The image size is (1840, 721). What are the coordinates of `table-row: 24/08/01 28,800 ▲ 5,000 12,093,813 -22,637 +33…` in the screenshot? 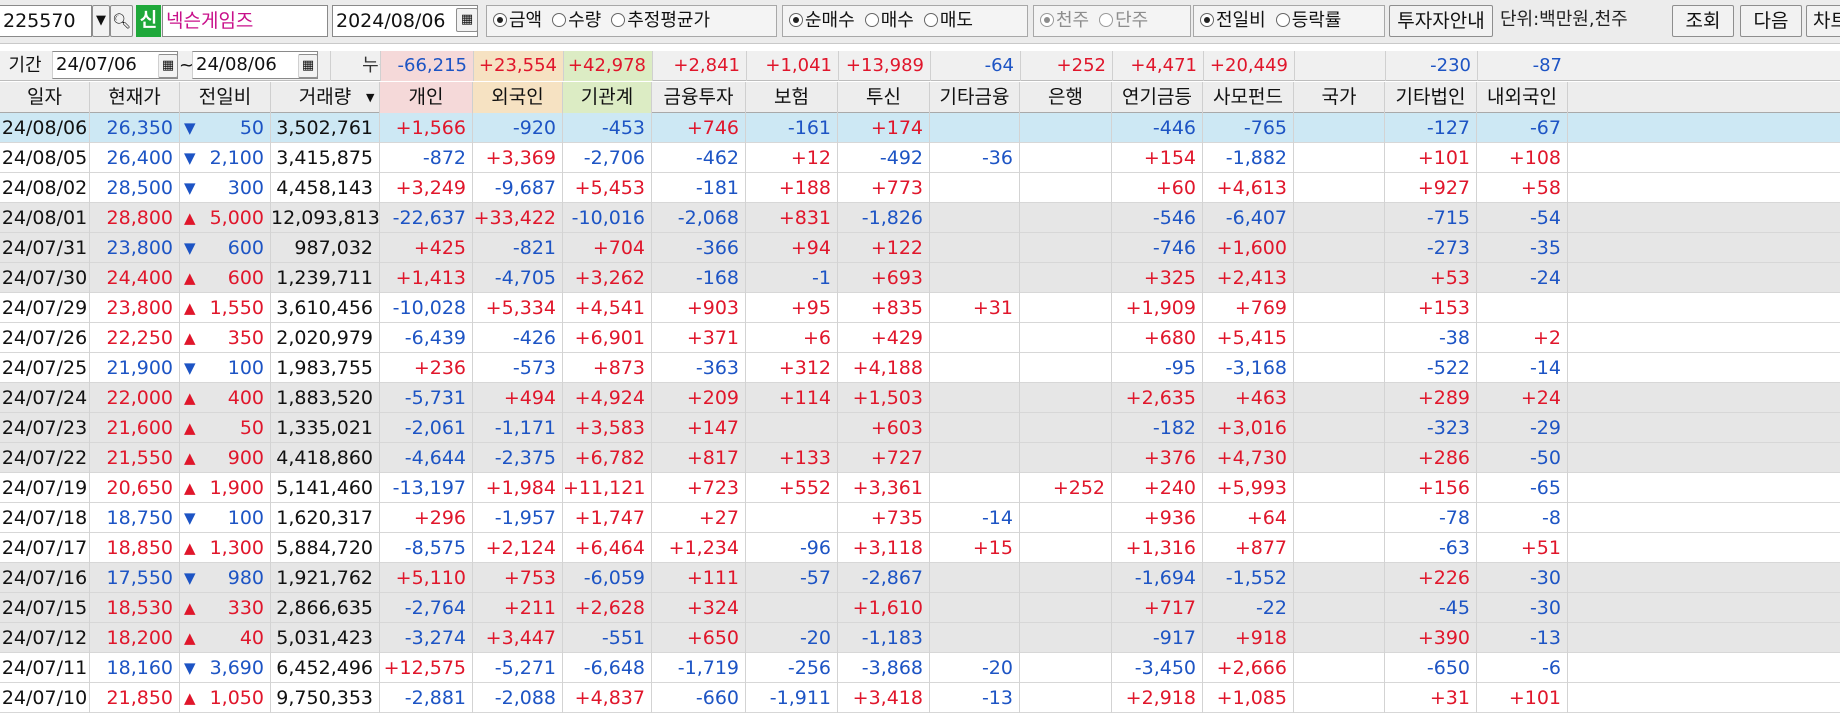 It's located at (920, 218).